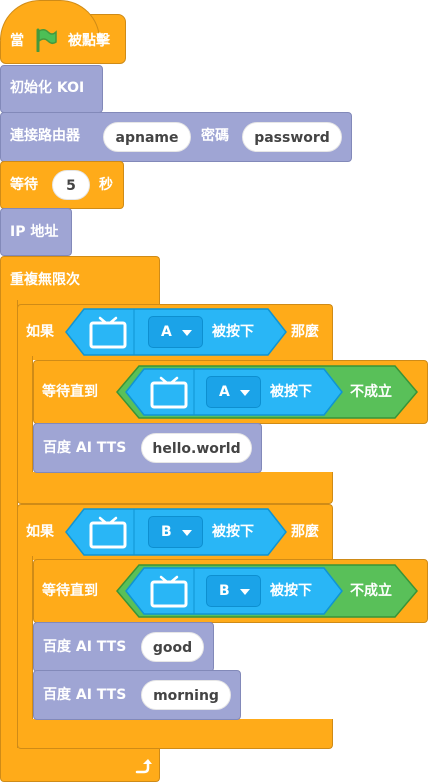  Describe the element at coordinates (85, 448) in the screenshot. I see `tts-label-1: 百度 AI TTS` at that location.